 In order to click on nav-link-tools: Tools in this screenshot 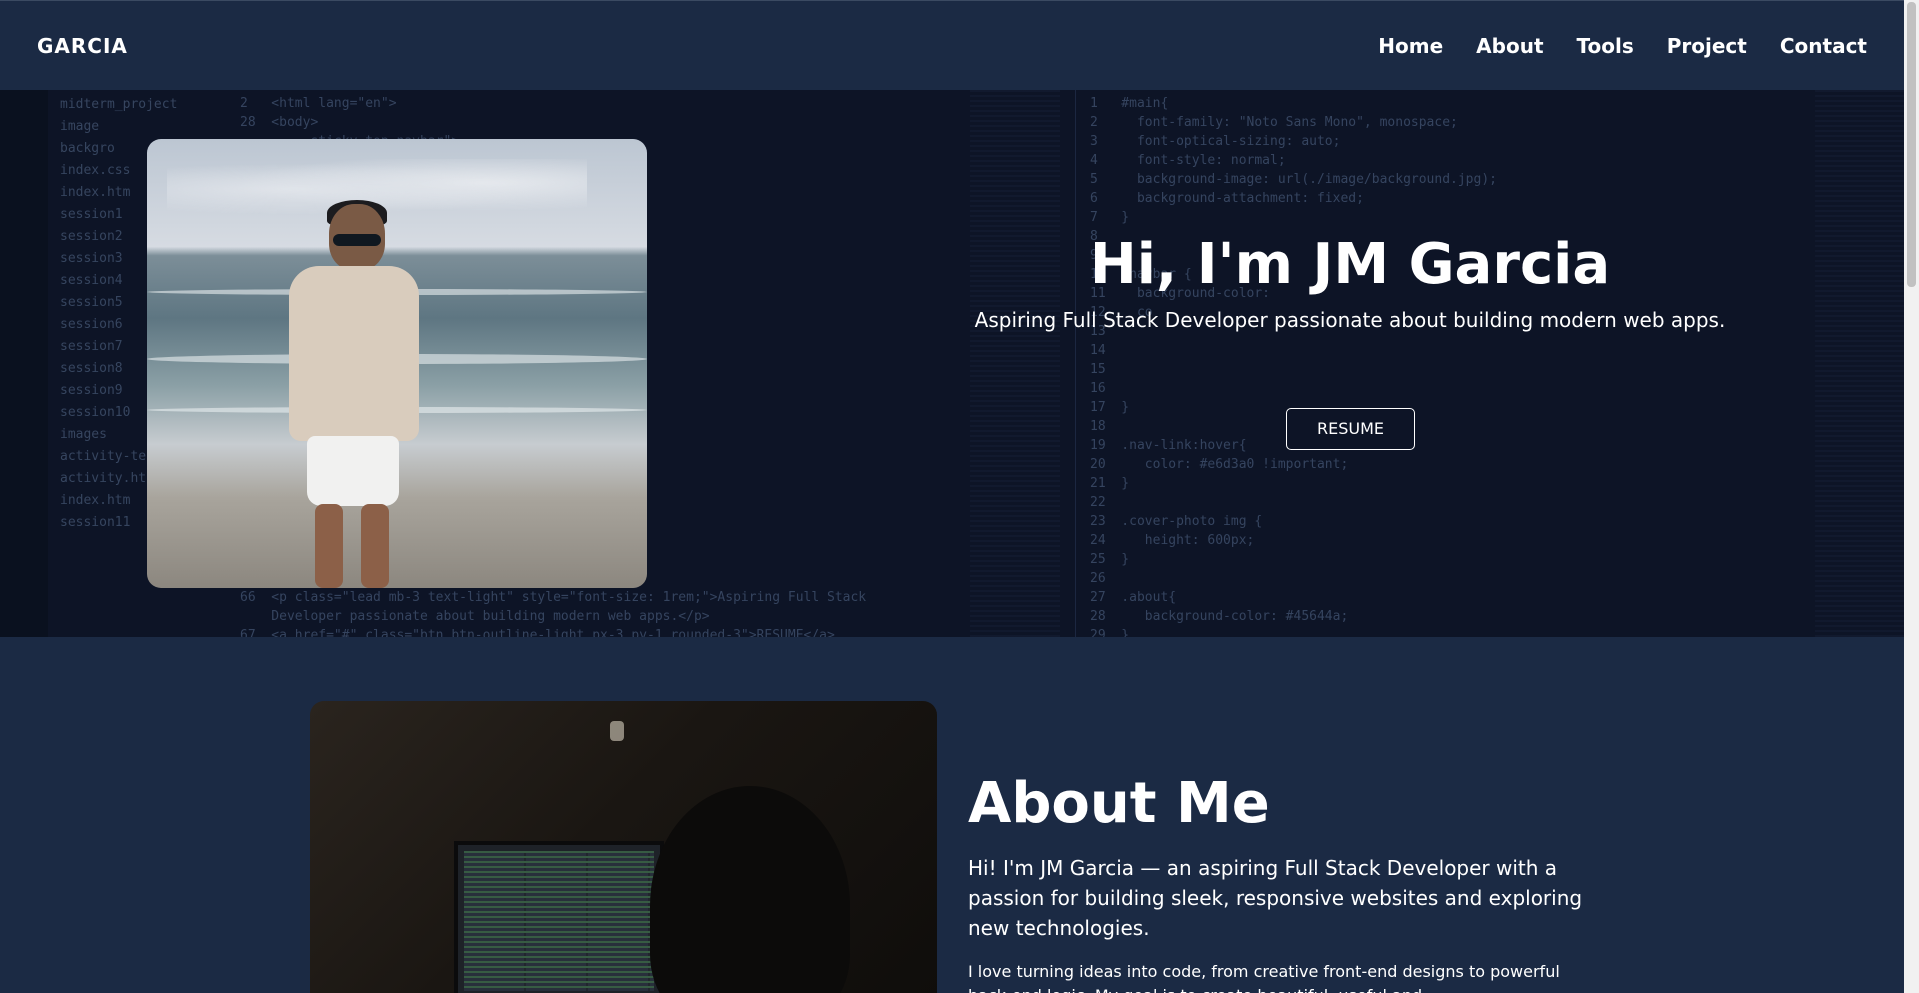, I will do `click(1605, 46)`.